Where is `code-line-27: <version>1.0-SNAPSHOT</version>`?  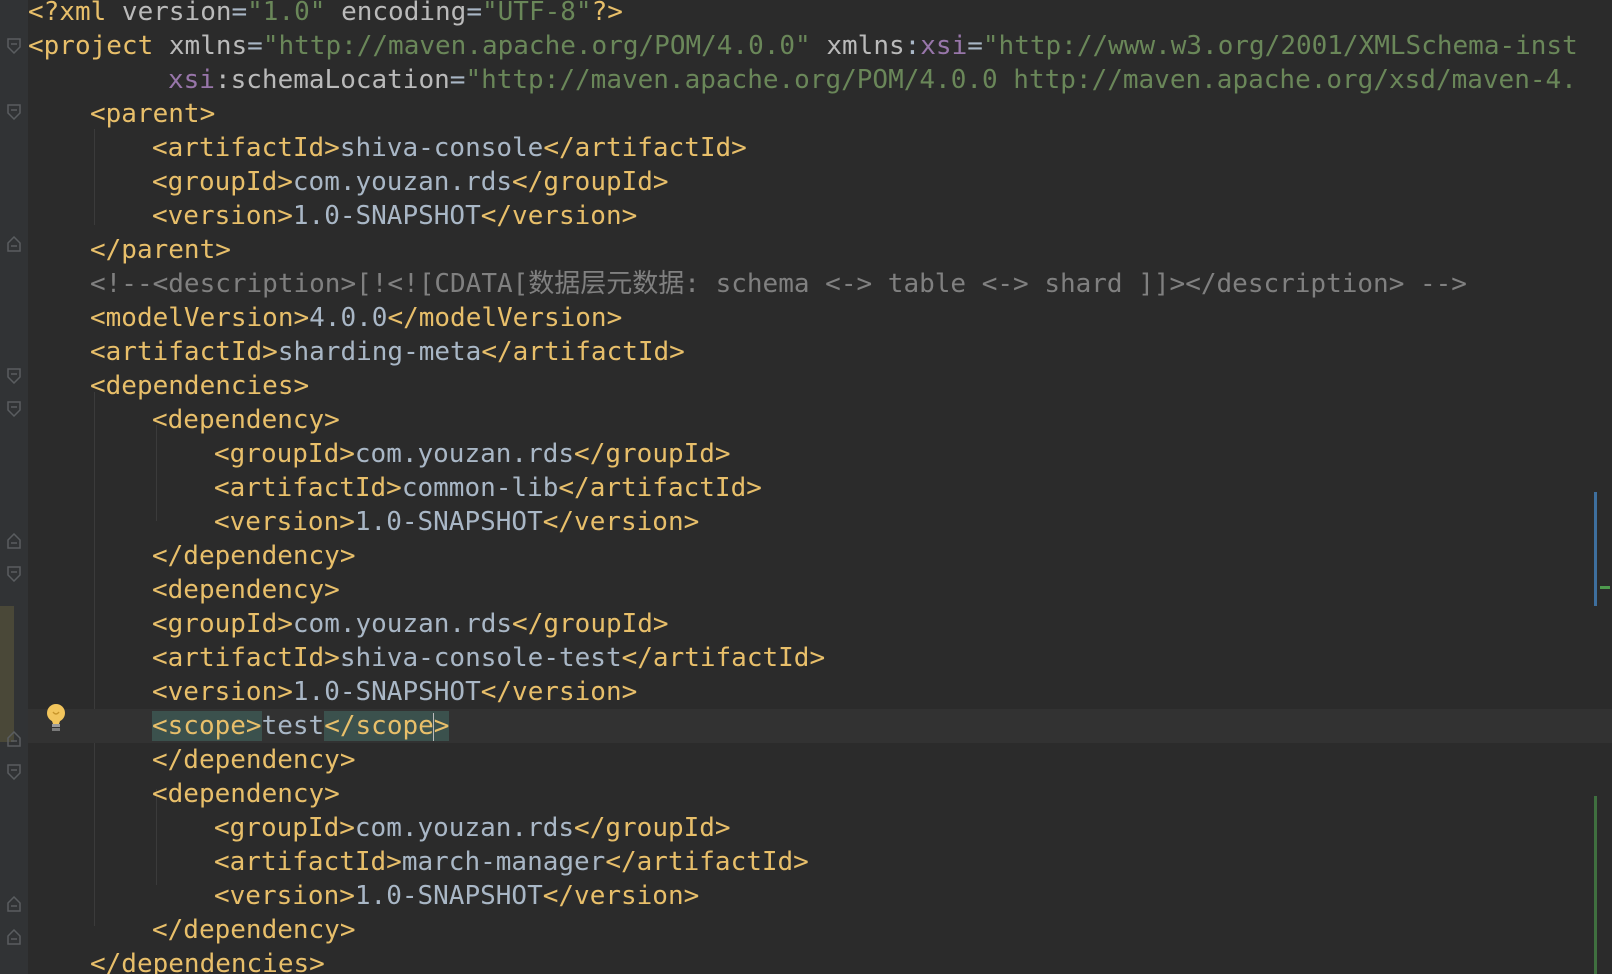
code-line-27: <version>1.0-SNAPSHOT</version> is located at coordinates (820, 896).